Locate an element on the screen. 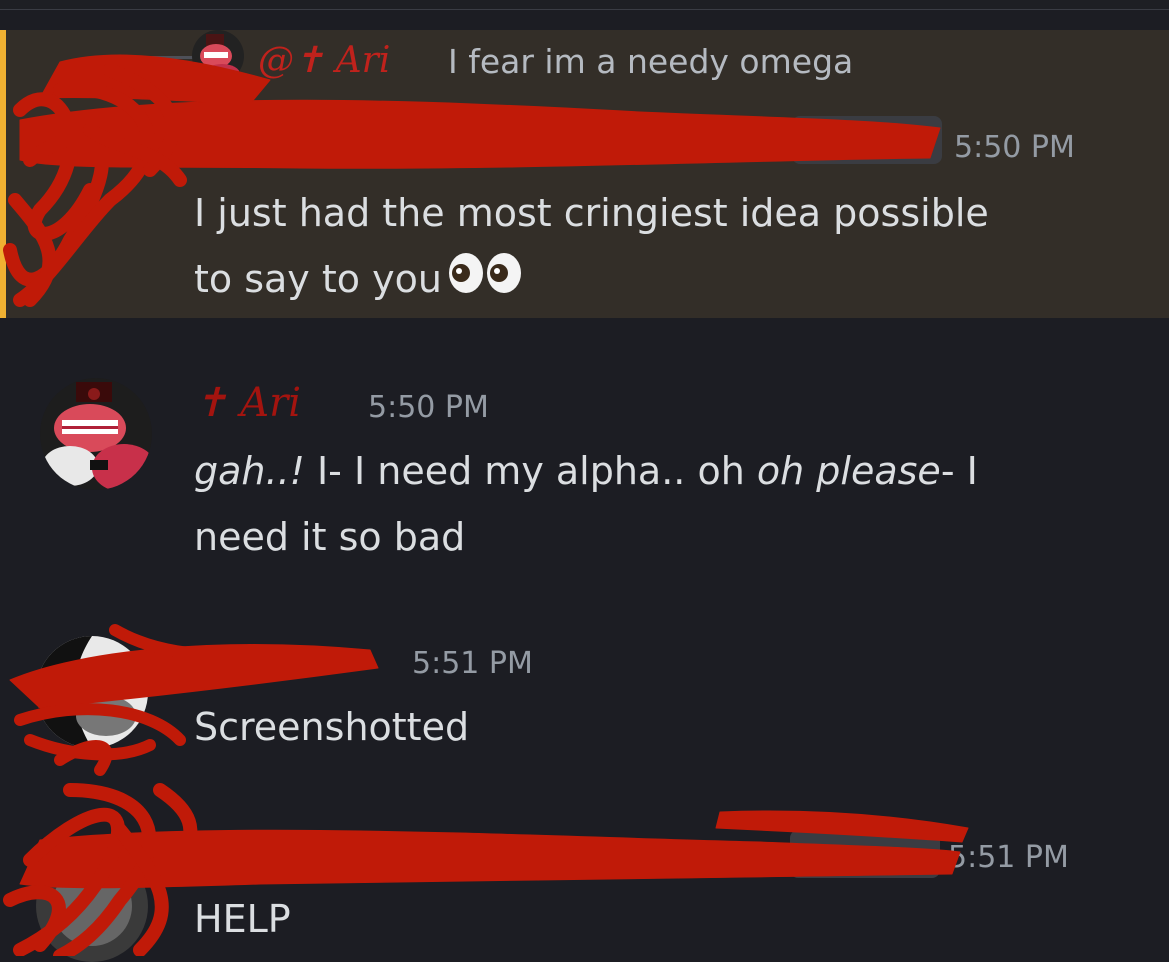  message-content: HELP is located at coordinates (242, 919).